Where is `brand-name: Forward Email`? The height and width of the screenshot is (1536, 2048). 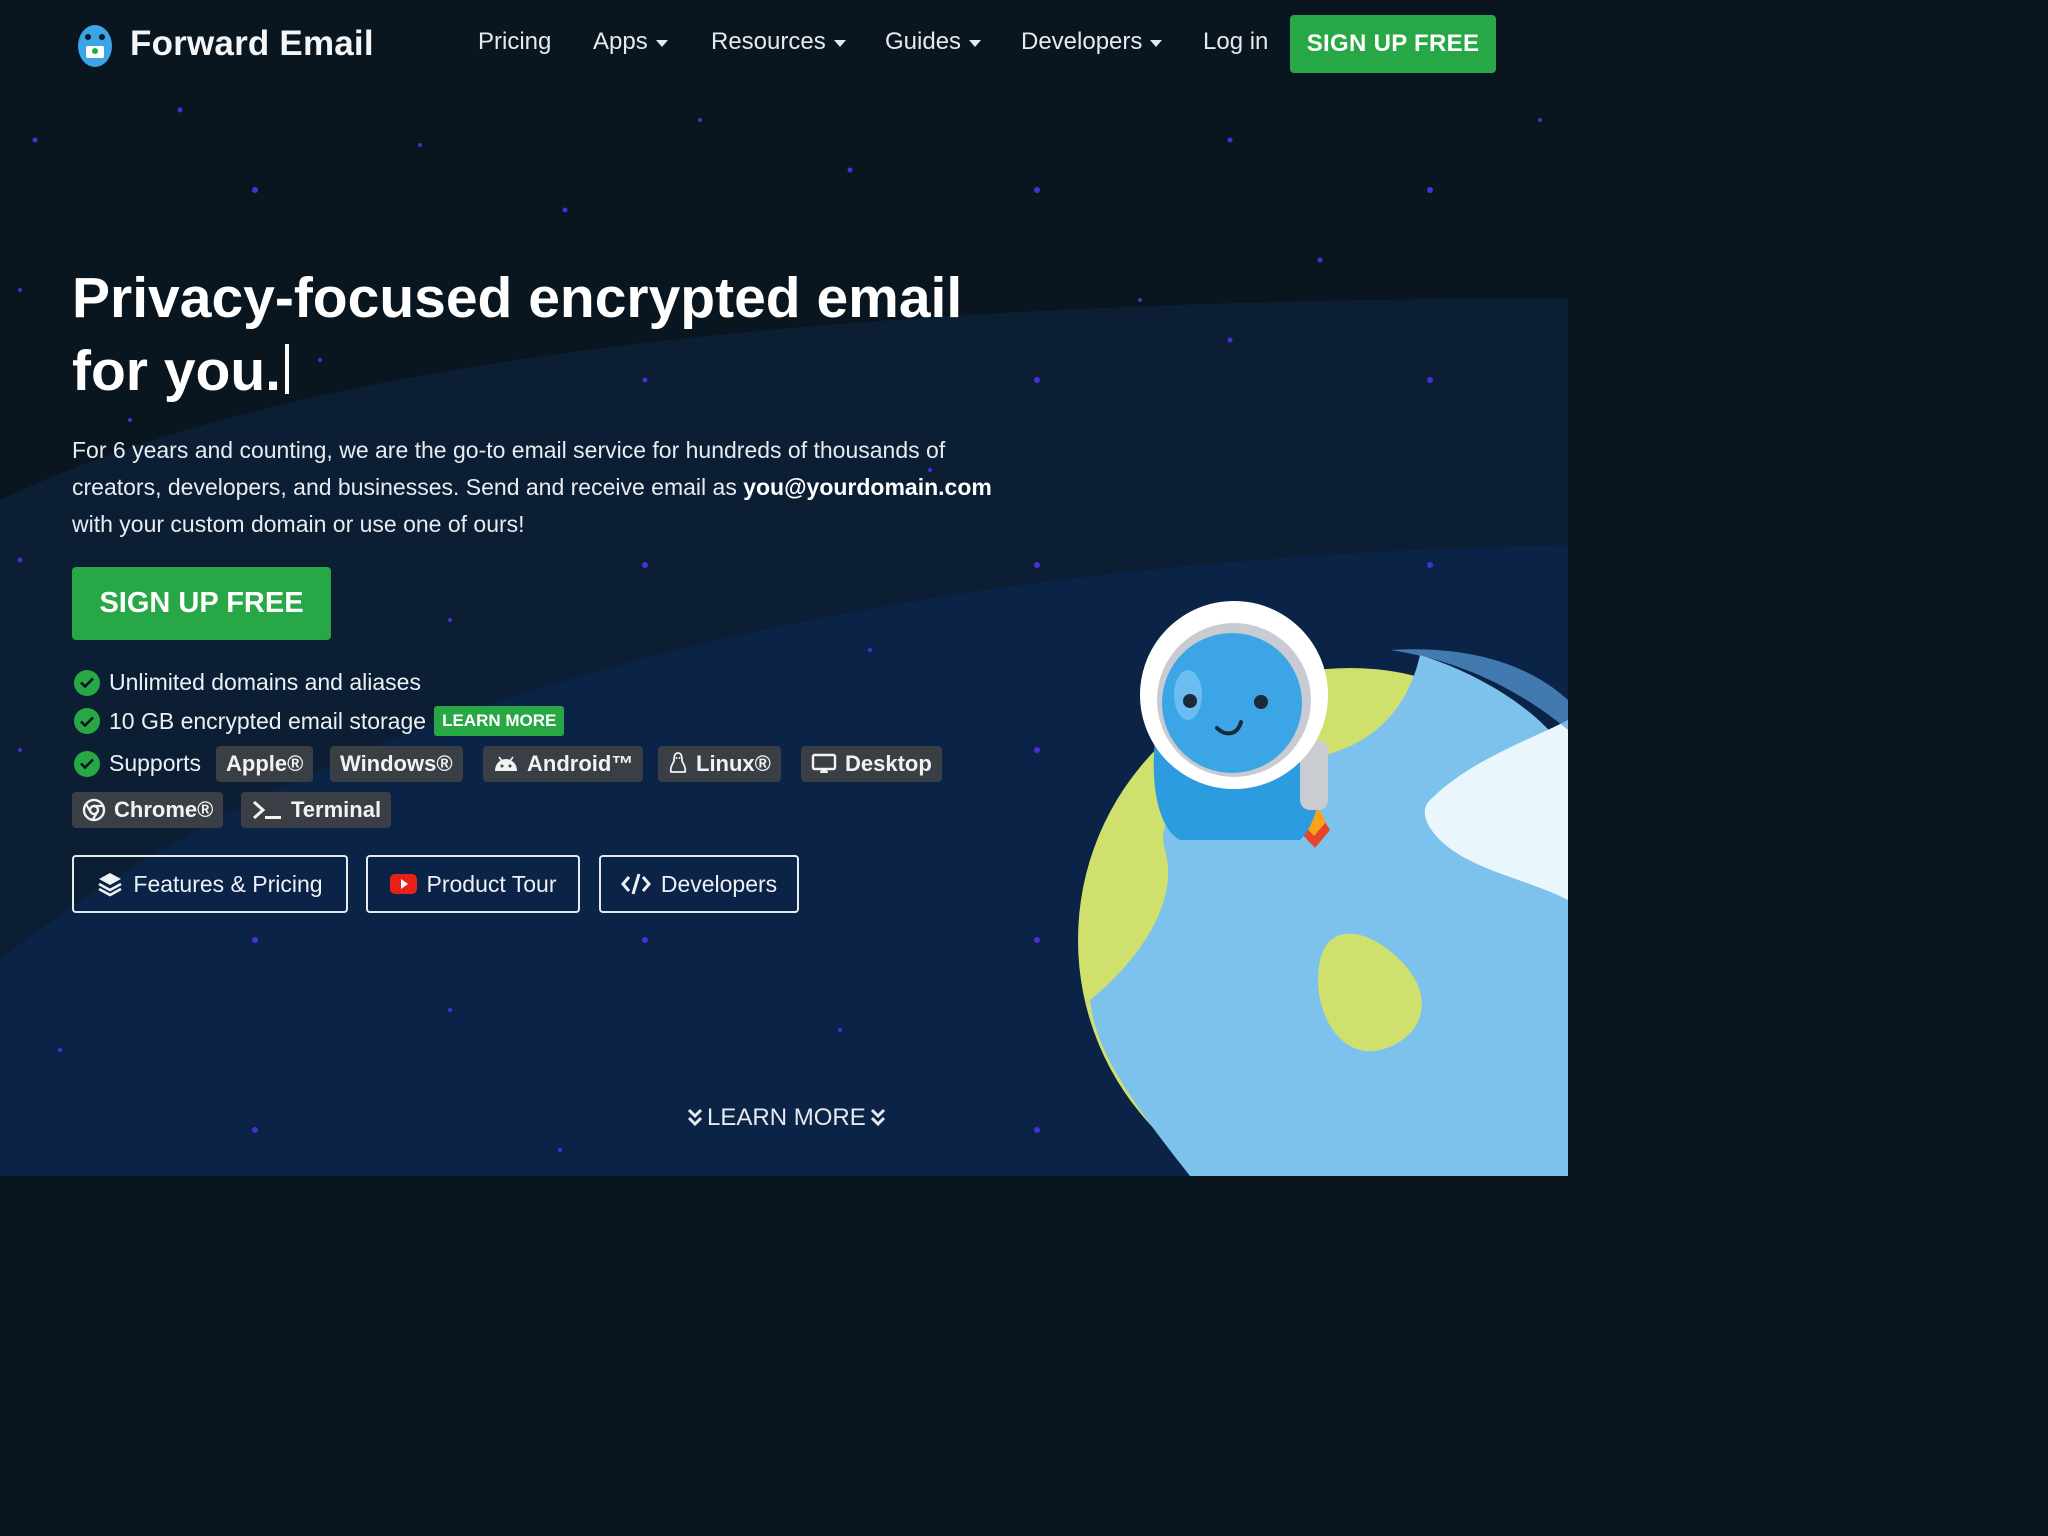
brand-name: Forward Email is located at coordinates (252, 43).